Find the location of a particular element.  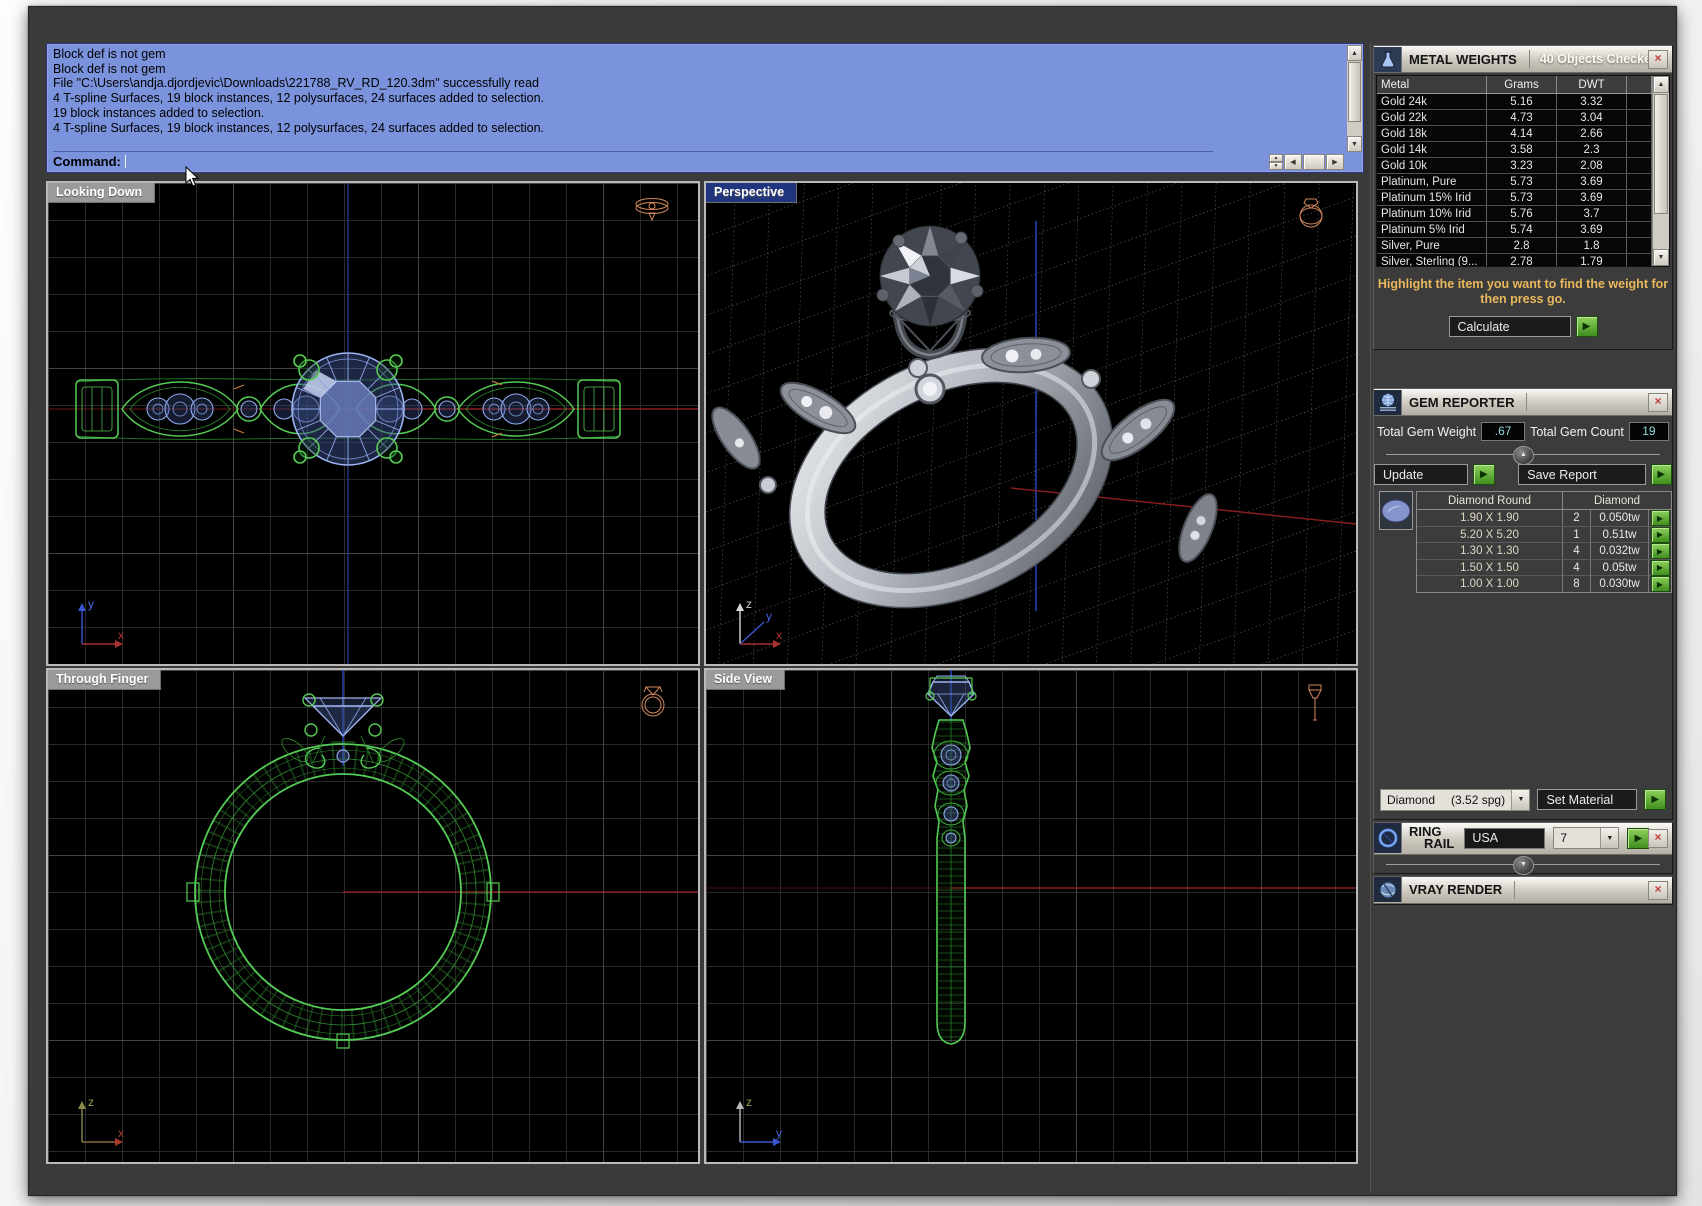

set-material-go-icon: ▶ is located at coordinates (1655, 799).